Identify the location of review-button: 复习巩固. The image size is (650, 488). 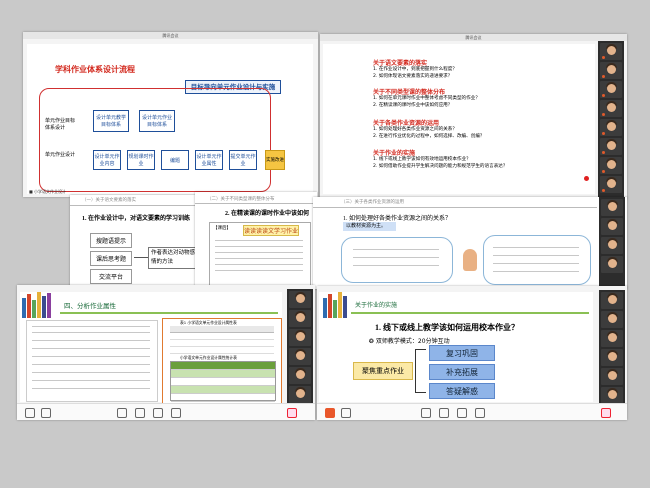
(462, 353).